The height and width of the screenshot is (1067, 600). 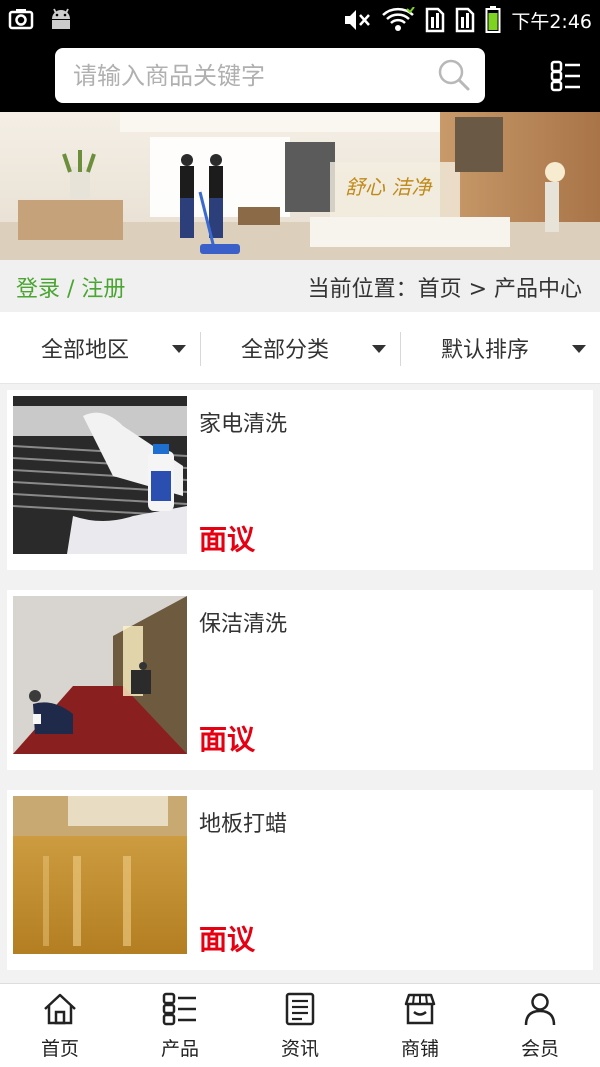 What do you see at coordinates (358, 20) in the screenshot?
I see `mute-icon` at bounding box center [358, 20].